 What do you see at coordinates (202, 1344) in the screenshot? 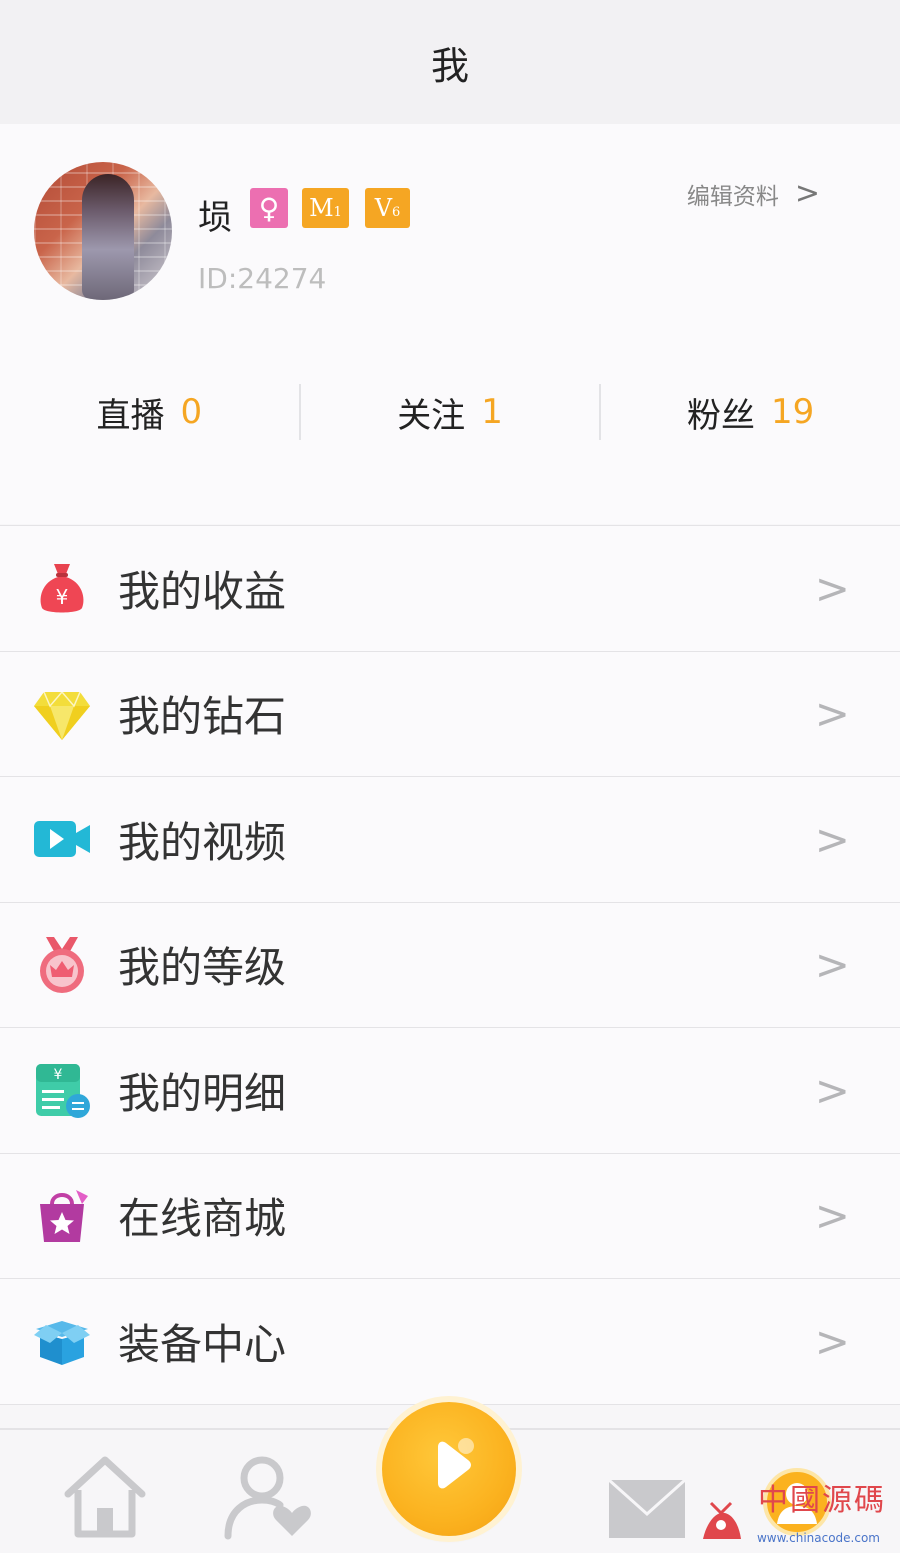
I see `menu-label: 装备中心` at bounding box center [202, 1344].